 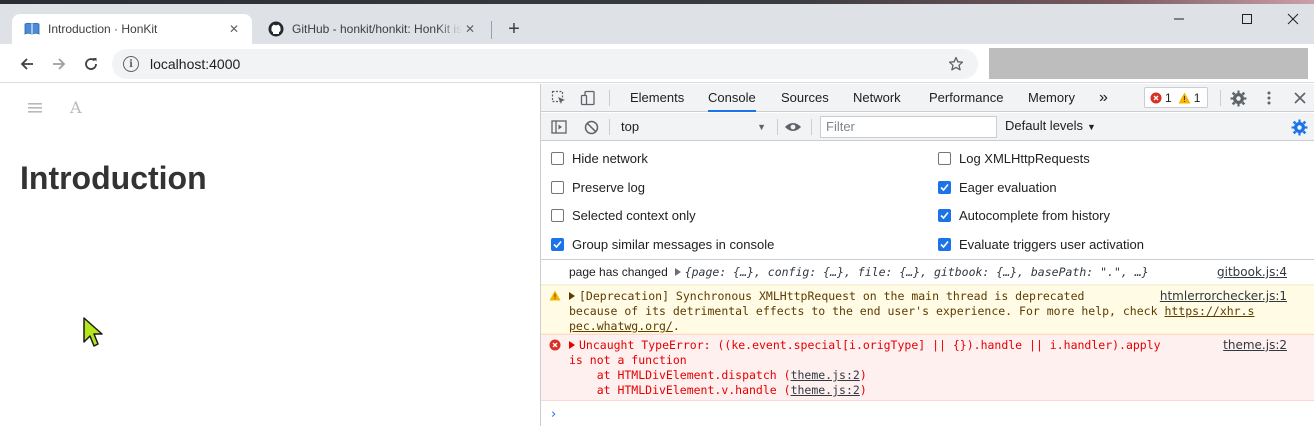 What do you see at coordinates (131, 64) in the screenshot?
I see `site-info-icon: i` at bounding box center [131, 64].